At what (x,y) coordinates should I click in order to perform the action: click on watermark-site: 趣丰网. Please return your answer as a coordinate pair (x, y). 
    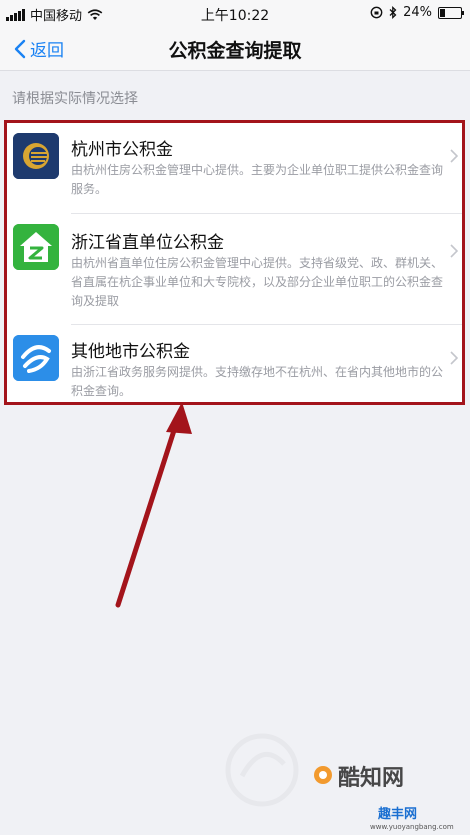
    Looking at the image, I should click on (398, 814).